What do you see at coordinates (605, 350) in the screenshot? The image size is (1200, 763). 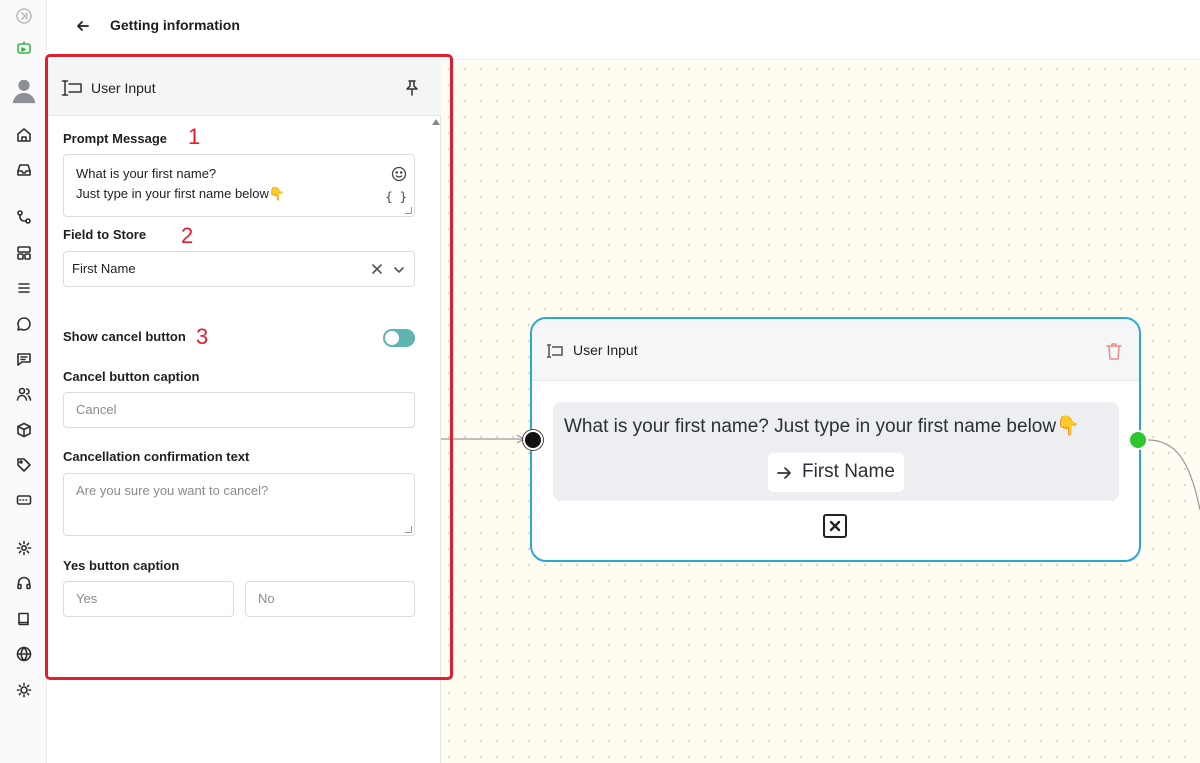 I see `node-title: User Input` at bounding box center [605, 350].